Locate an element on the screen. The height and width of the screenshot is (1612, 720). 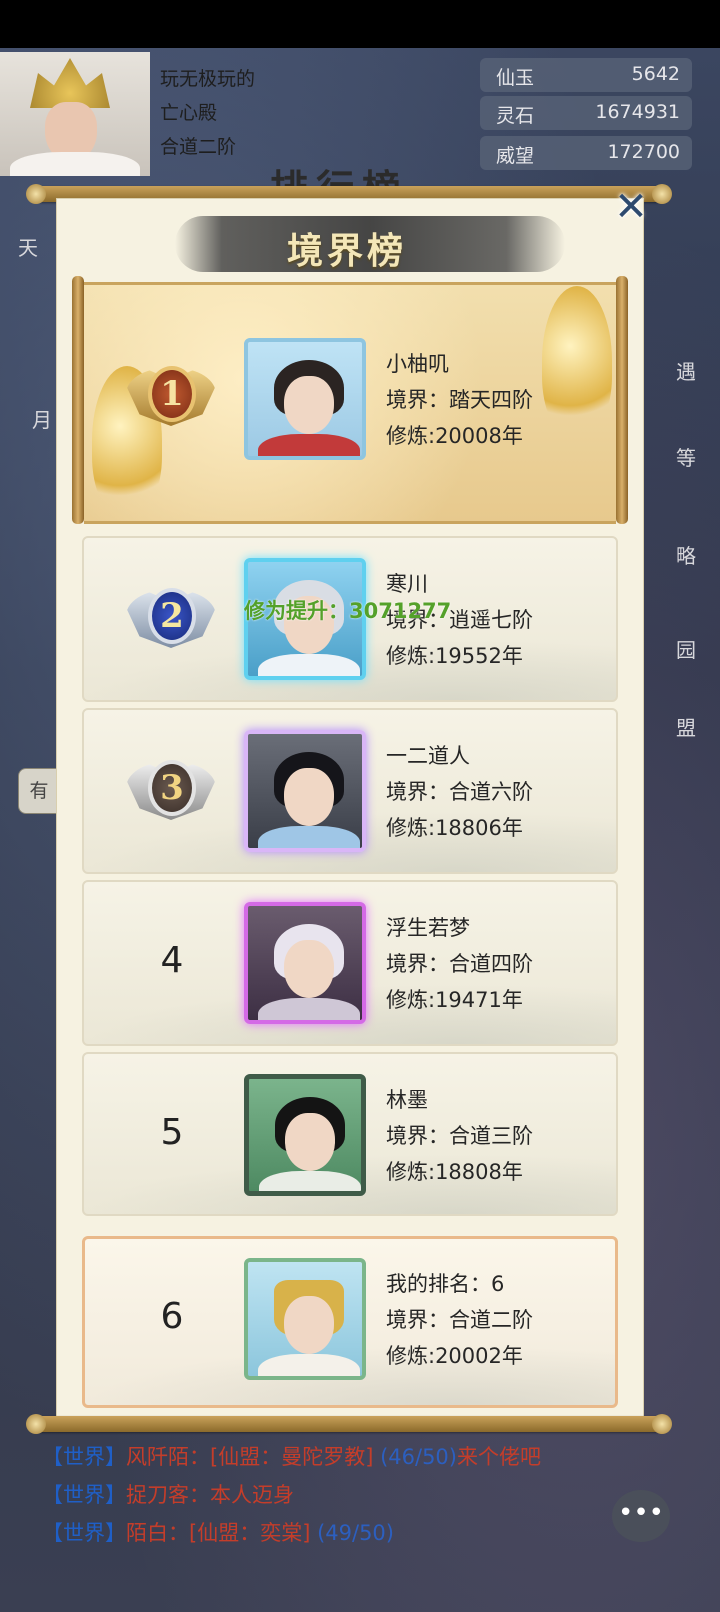
player-cultivation: 修炼:19471年 is located at coordinates (454, 1000).